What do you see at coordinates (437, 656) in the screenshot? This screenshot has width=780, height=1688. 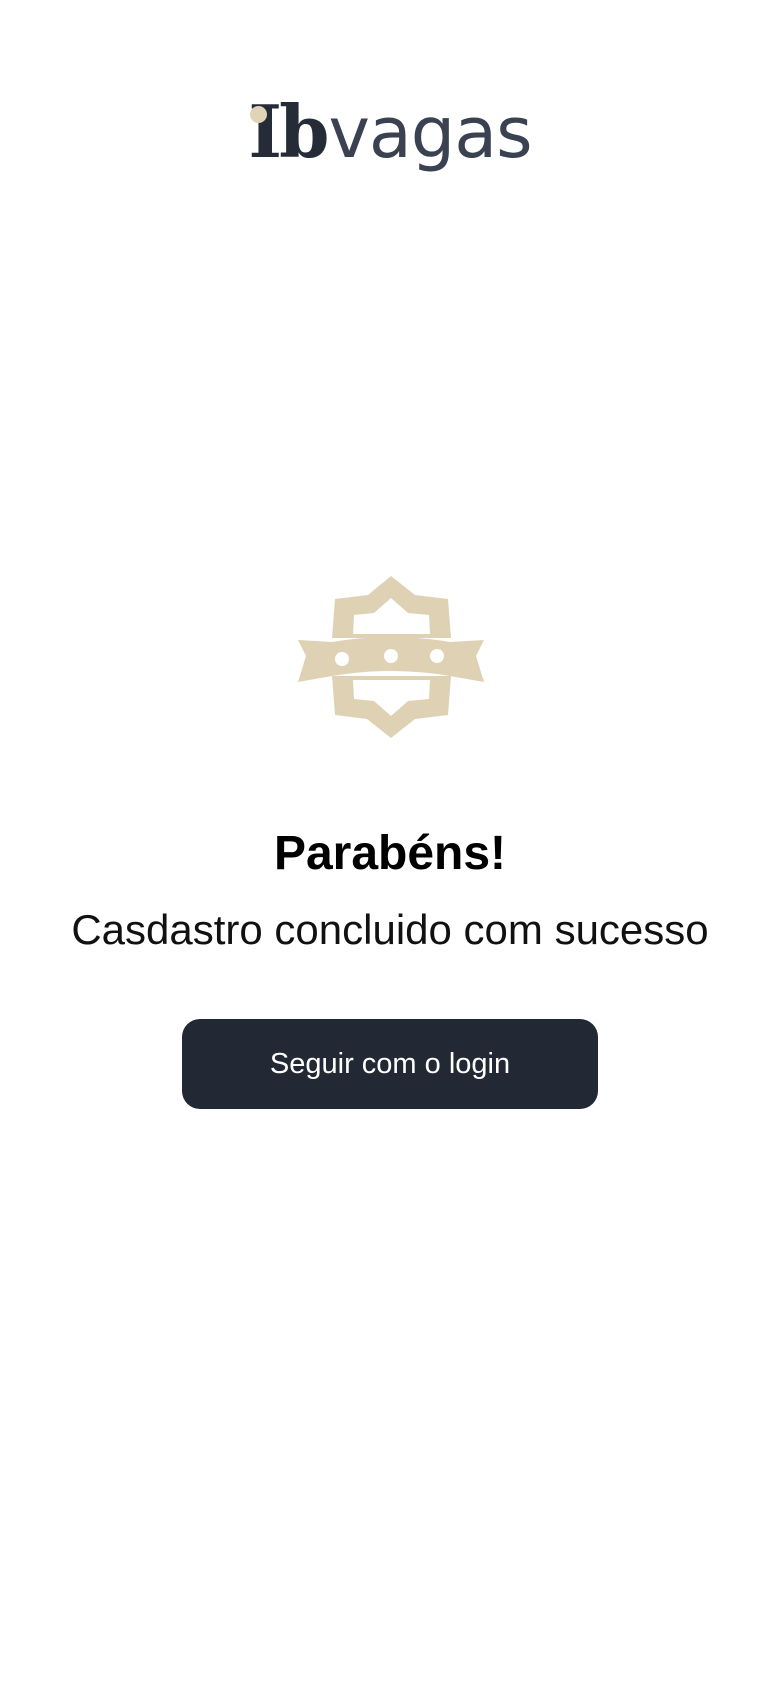 I see `badge-dot-right` at bounding box center [437, 656].